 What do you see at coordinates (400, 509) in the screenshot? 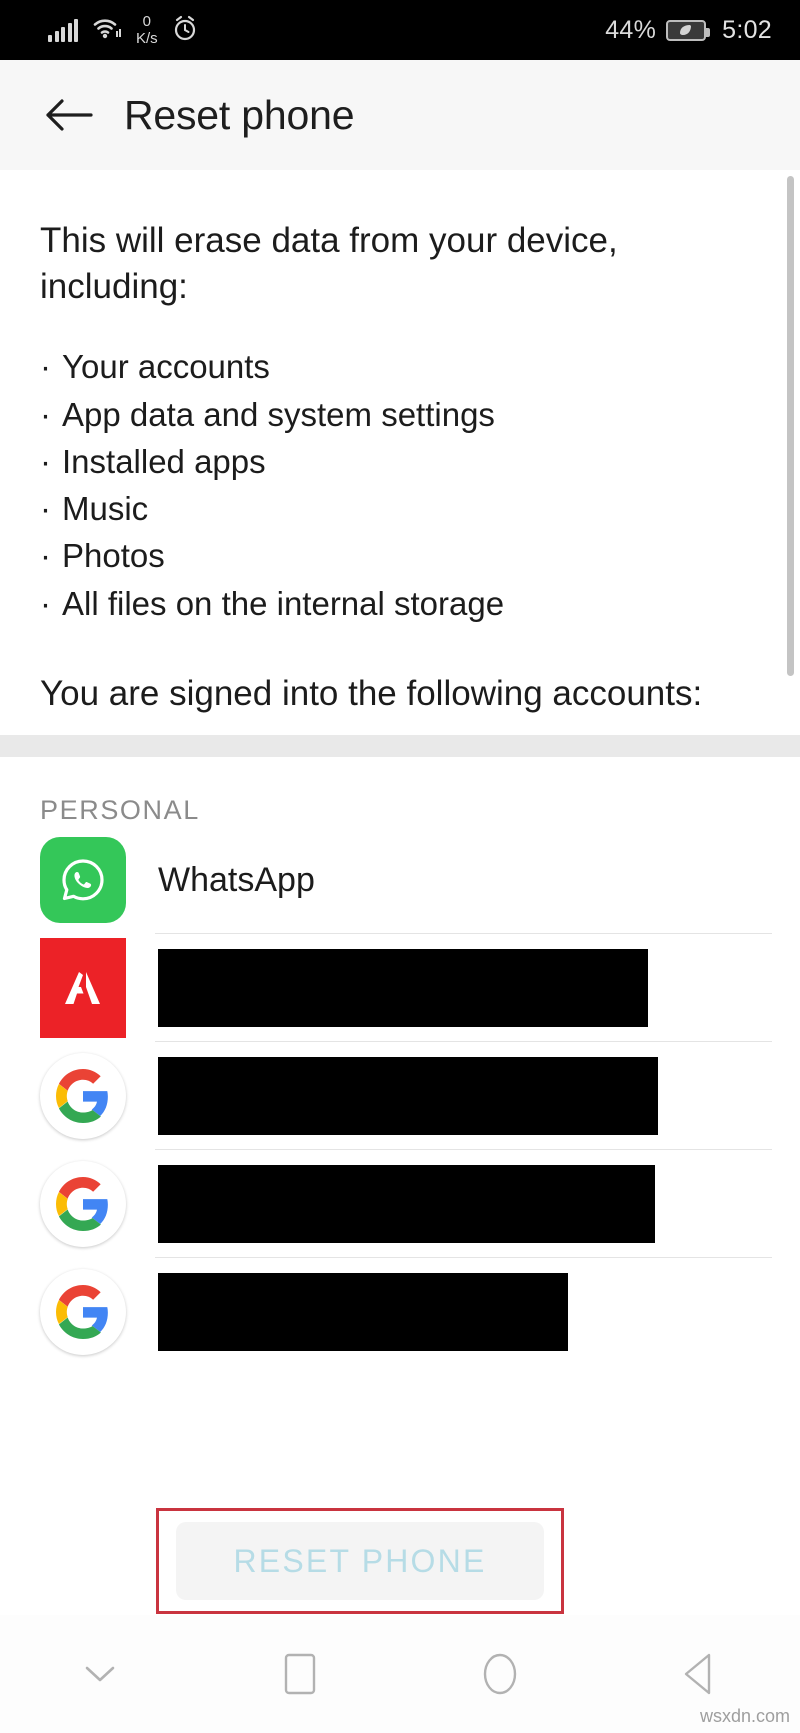
I see `list-item: · Music` at bounding box center [400, 509].